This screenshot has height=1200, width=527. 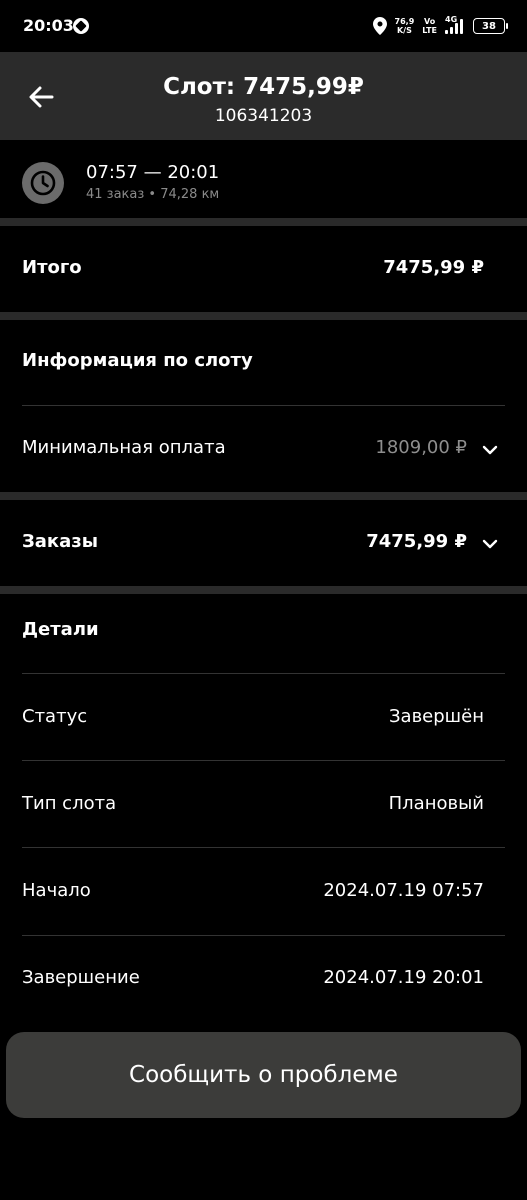 I want to click on status-bar: 20:03 76,9 K/S Vo LTE 4G 38, so click(x=263, y=26).